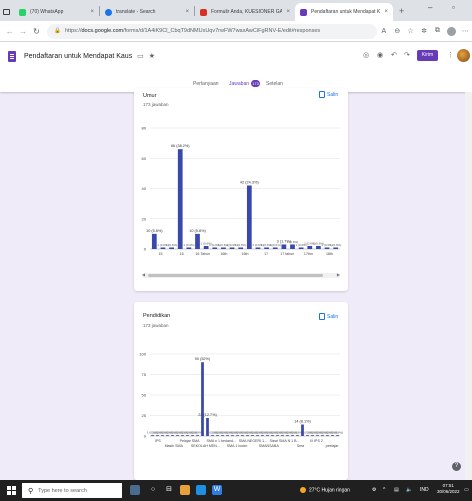  I want to click on send-button: Kirim, so click(427, 55).